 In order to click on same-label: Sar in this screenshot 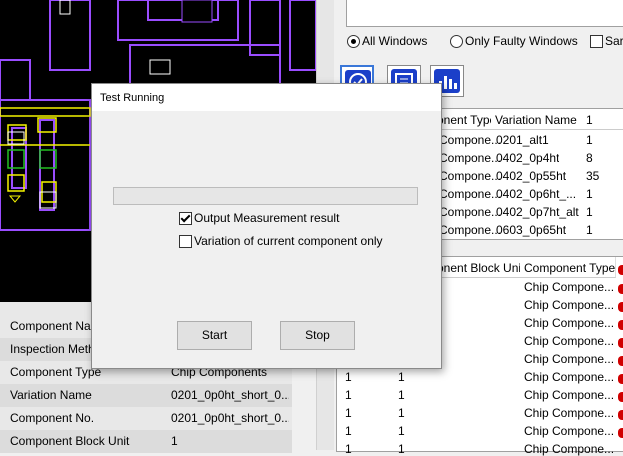, I will do `click(614, 41)`.